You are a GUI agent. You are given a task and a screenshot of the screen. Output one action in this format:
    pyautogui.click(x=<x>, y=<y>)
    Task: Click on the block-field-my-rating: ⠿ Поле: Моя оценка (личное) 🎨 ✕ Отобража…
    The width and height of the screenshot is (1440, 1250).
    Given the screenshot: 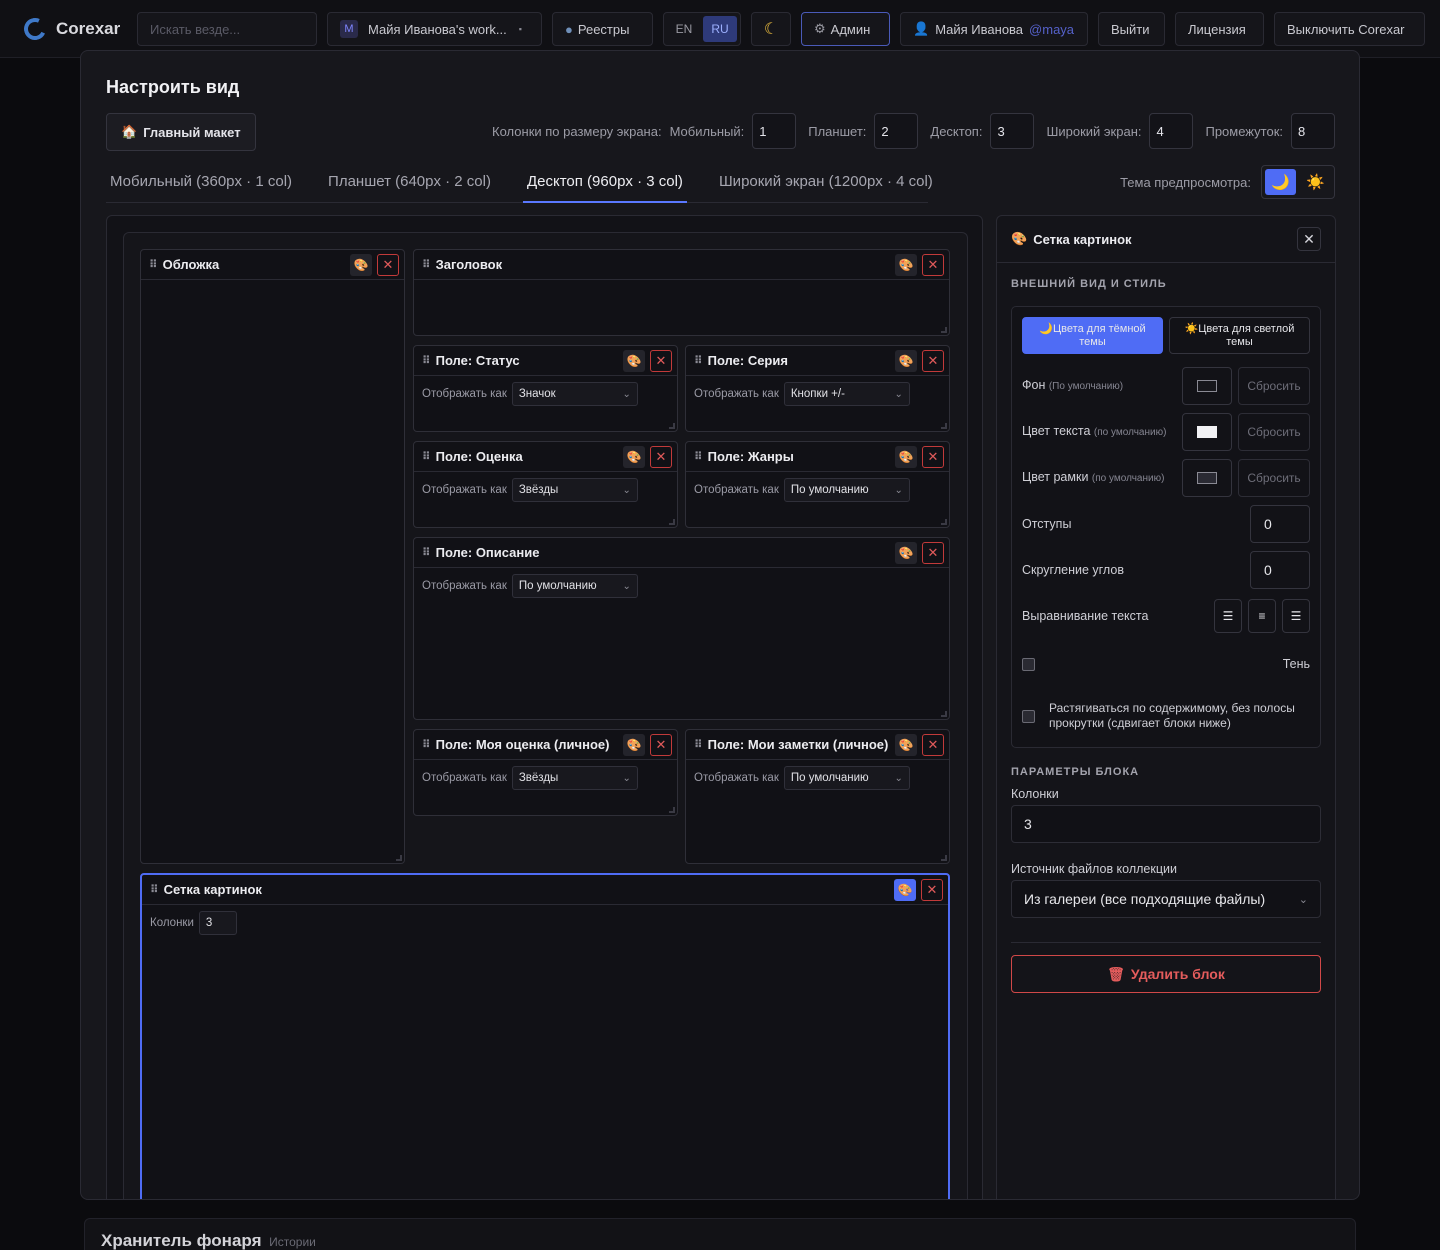 What is the action you would take?
    pyautogui.click(x=545, y=772)
    